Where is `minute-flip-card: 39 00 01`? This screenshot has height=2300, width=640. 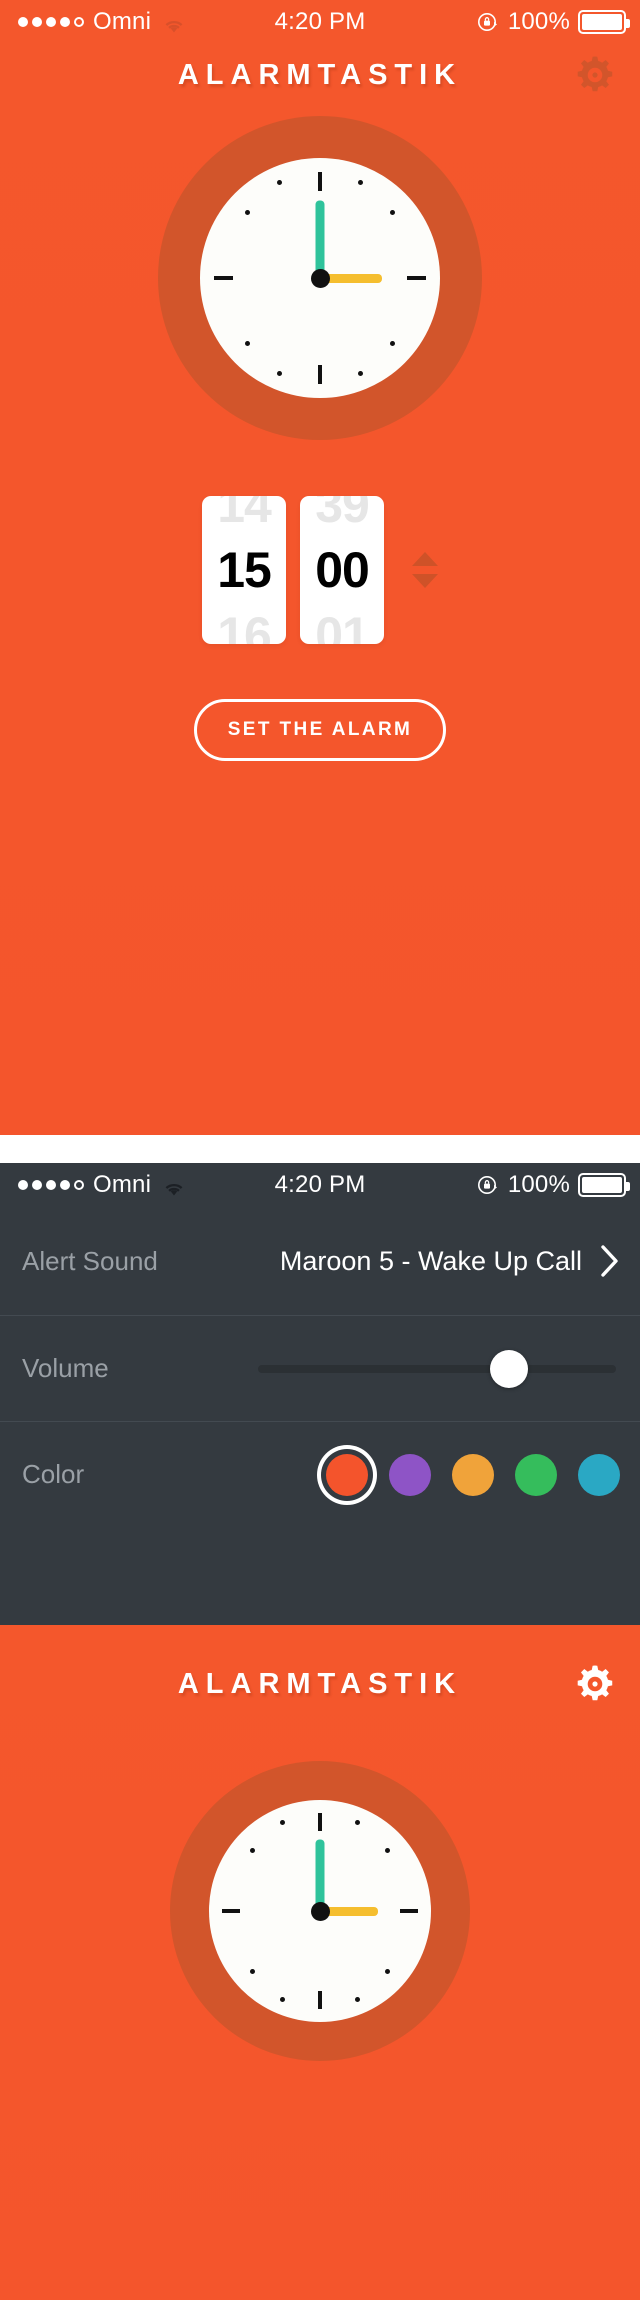
minute-flip-card: 39 00 01 is located at coordinates (342, 570).